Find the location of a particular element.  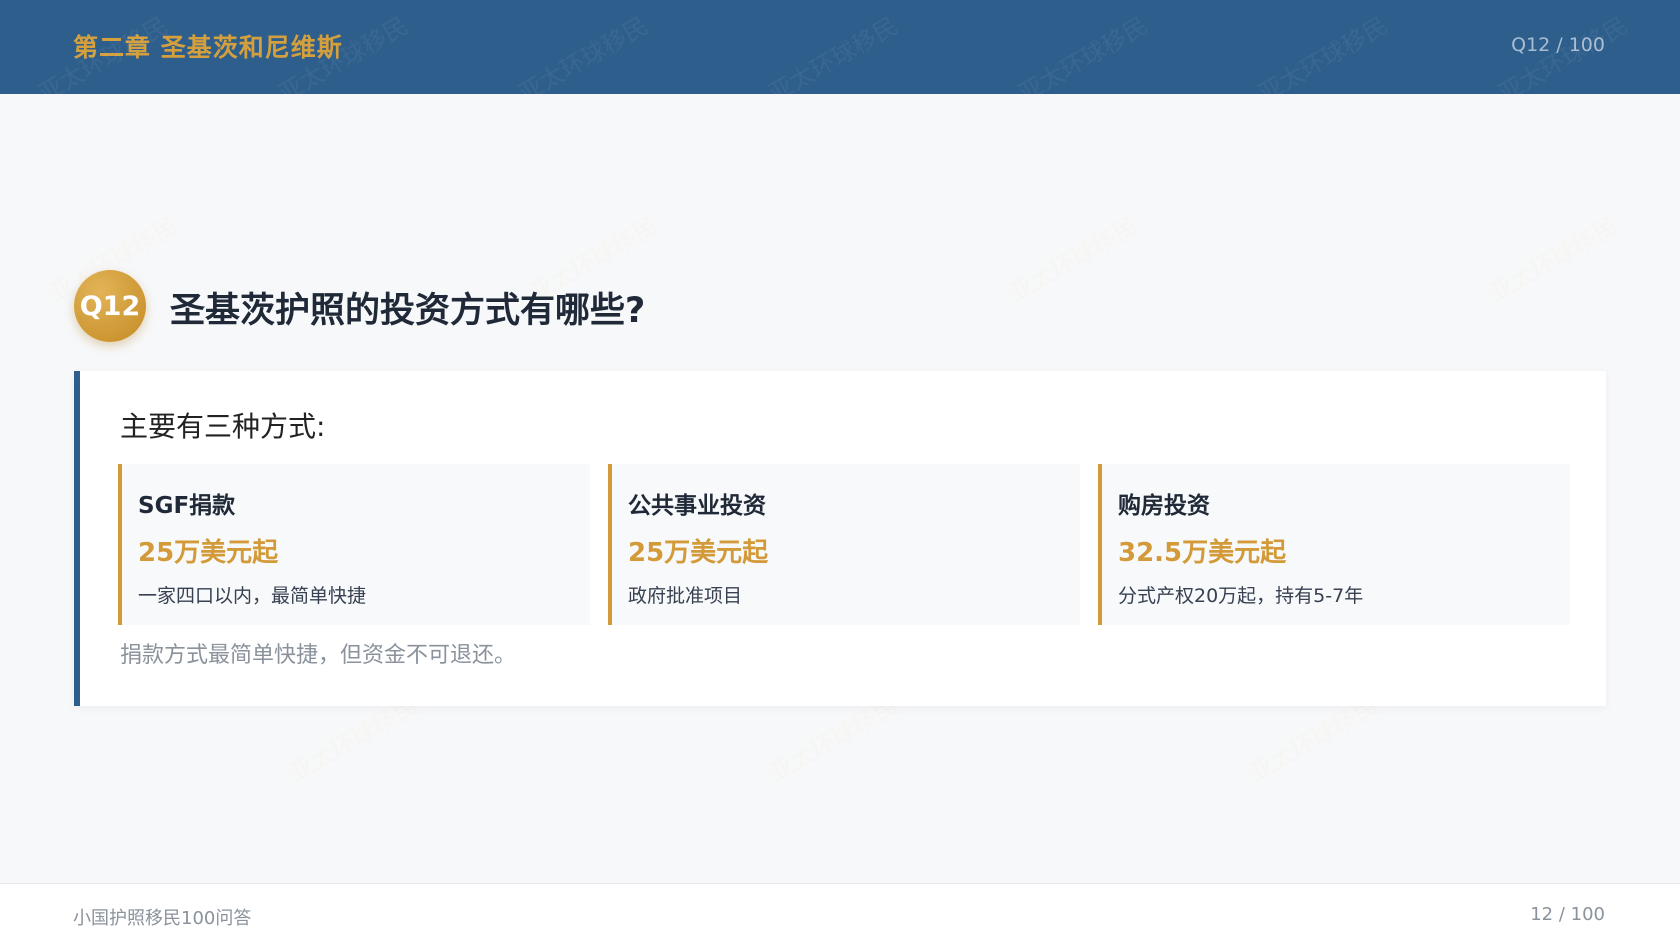

option-card-public-investment: 公共事业投资 25万美元起 政府批准项目 is located at coordinates (844, 544).